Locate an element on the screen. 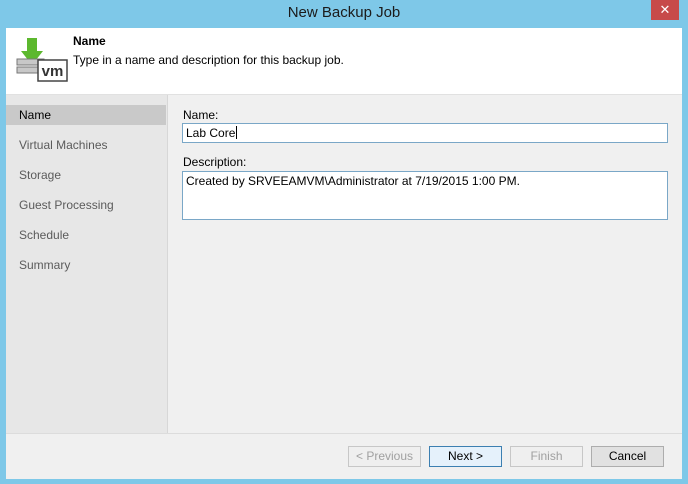 This screenshot has height=484, width=688. close-icon: ✕ is located at coordinates (665, 9).